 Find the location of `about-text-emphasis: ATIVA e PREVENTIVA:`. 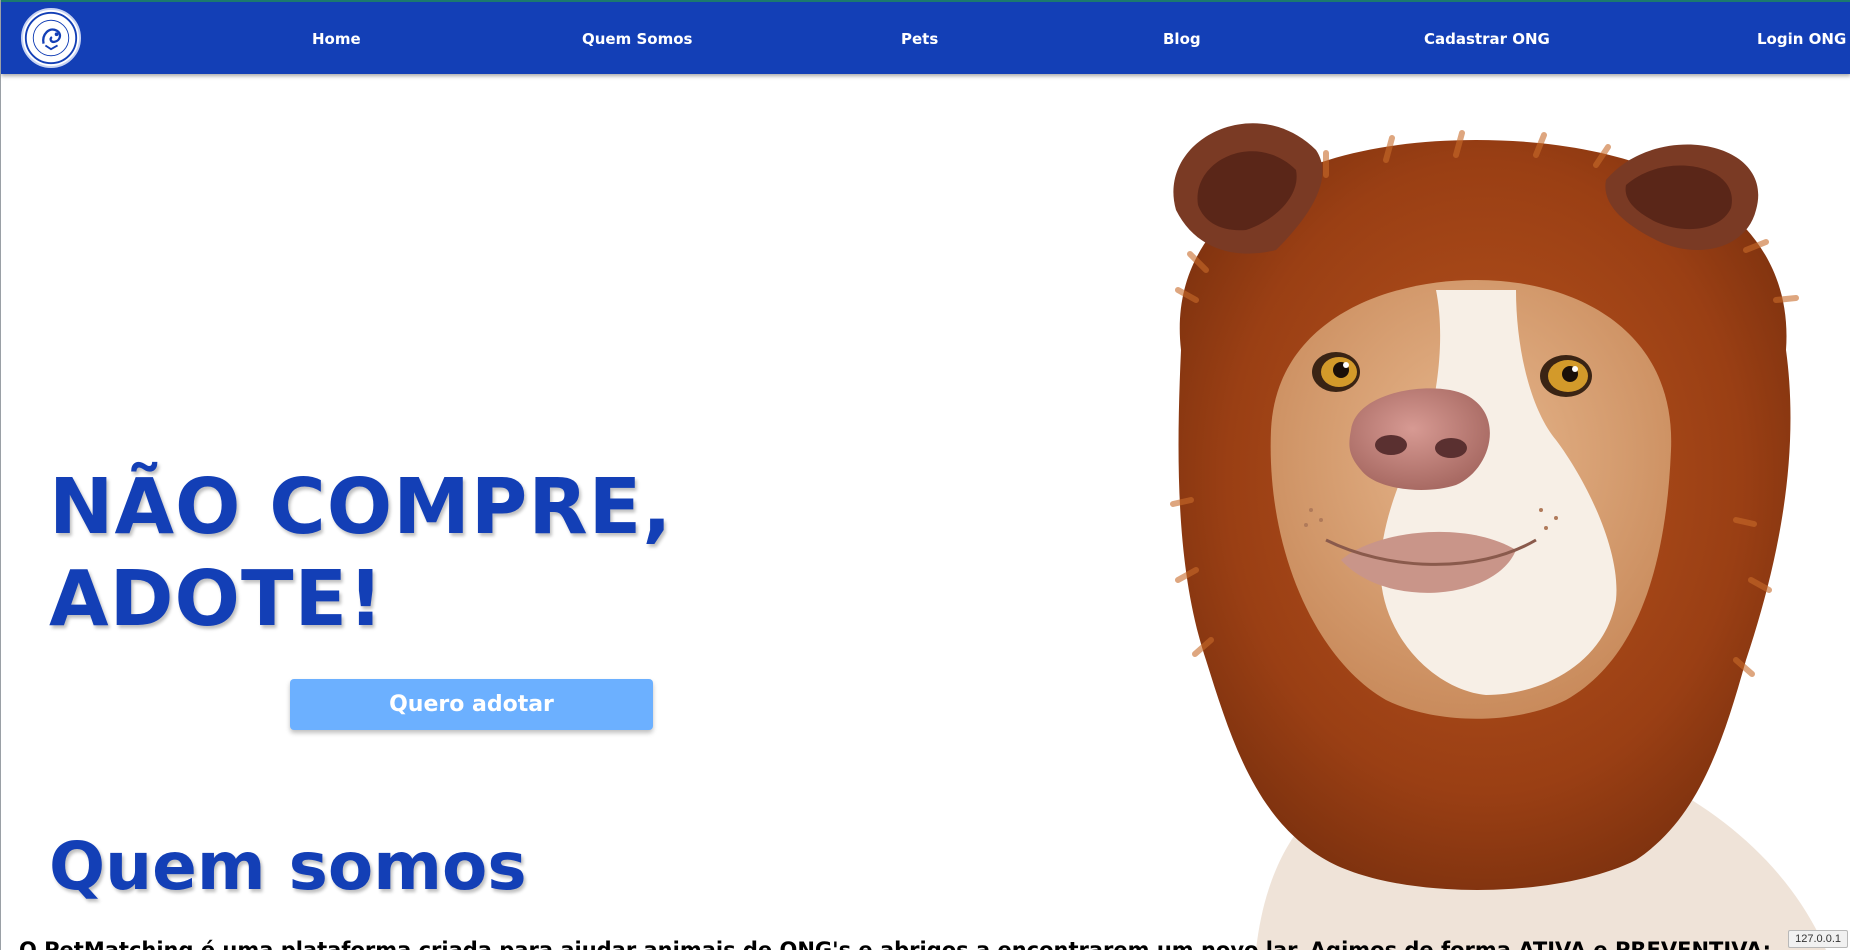

about-text-emphasis: ATIVA e PREVENTIVA: is located at coordinates (1645, 944).